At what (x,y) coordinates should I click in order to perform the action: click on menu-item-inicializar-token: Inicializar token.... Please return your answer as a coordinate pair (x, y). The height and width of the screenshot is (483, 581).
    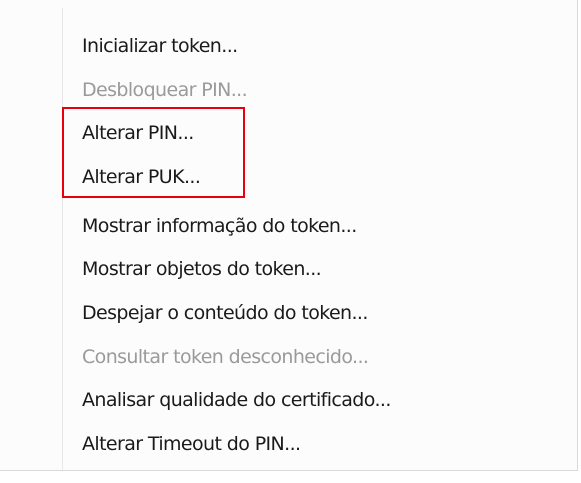
    Looking at the image, I should click on (160, 46).